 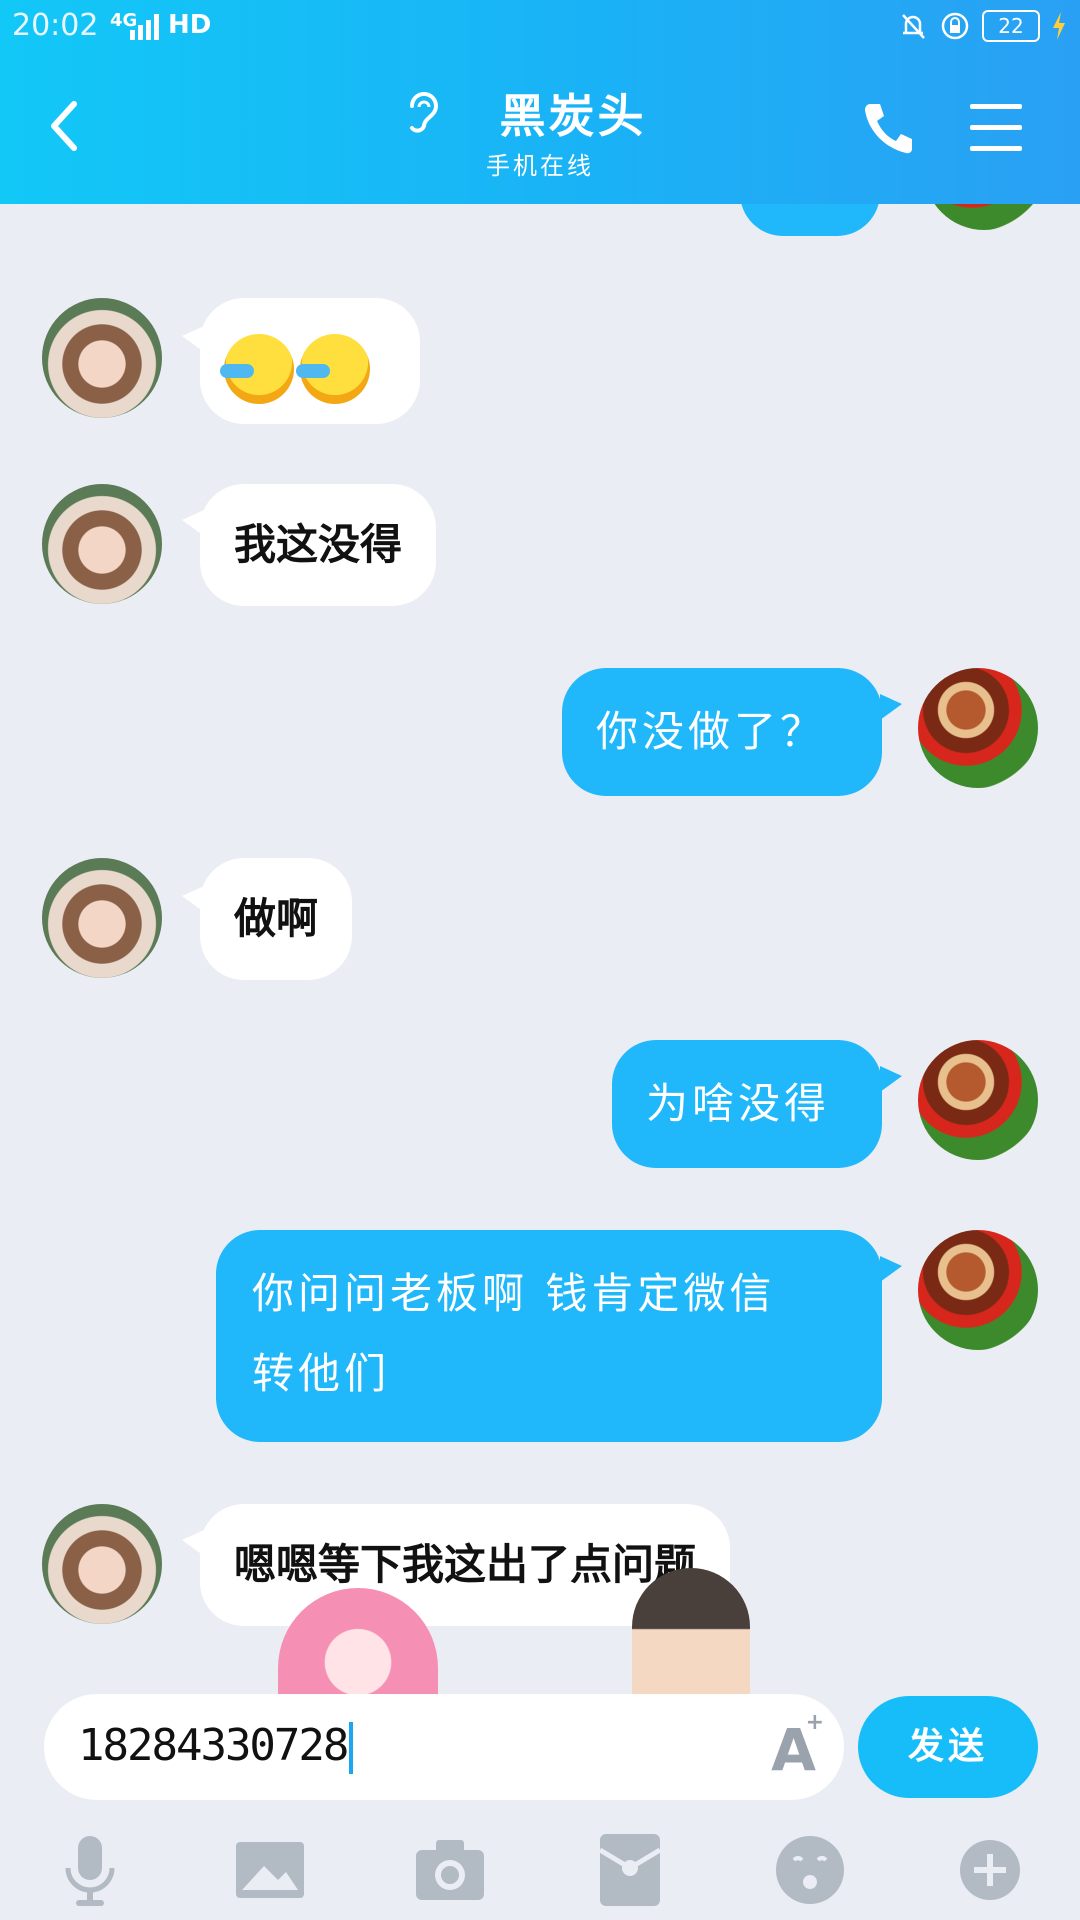 I want to click on message-input-value: 18284330728, so click(x=216, y=1747).